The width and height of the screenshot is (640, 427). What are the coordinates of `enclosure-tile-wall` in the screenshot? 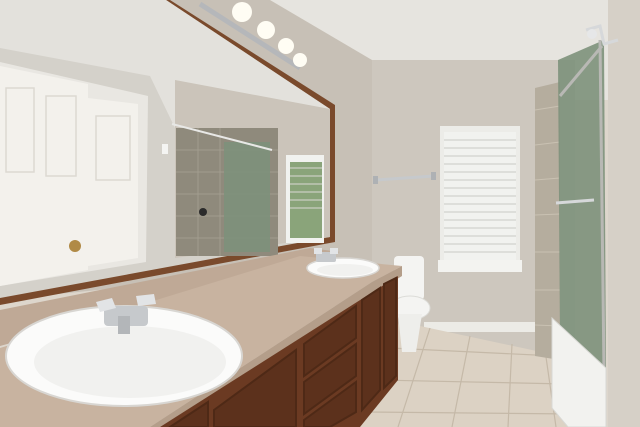 It's located at (547, 221).